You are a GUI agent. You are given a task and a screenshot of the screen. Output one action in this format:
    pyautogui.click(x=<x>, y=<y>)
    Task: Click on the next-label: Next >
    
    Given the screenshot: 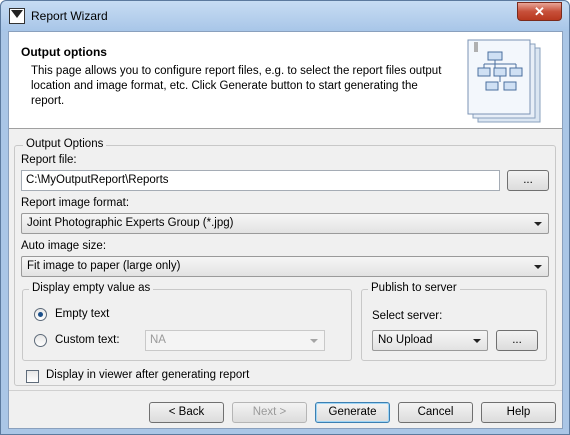 What is the action you would take?
    pyautogui.click(x=269, y=412)
    